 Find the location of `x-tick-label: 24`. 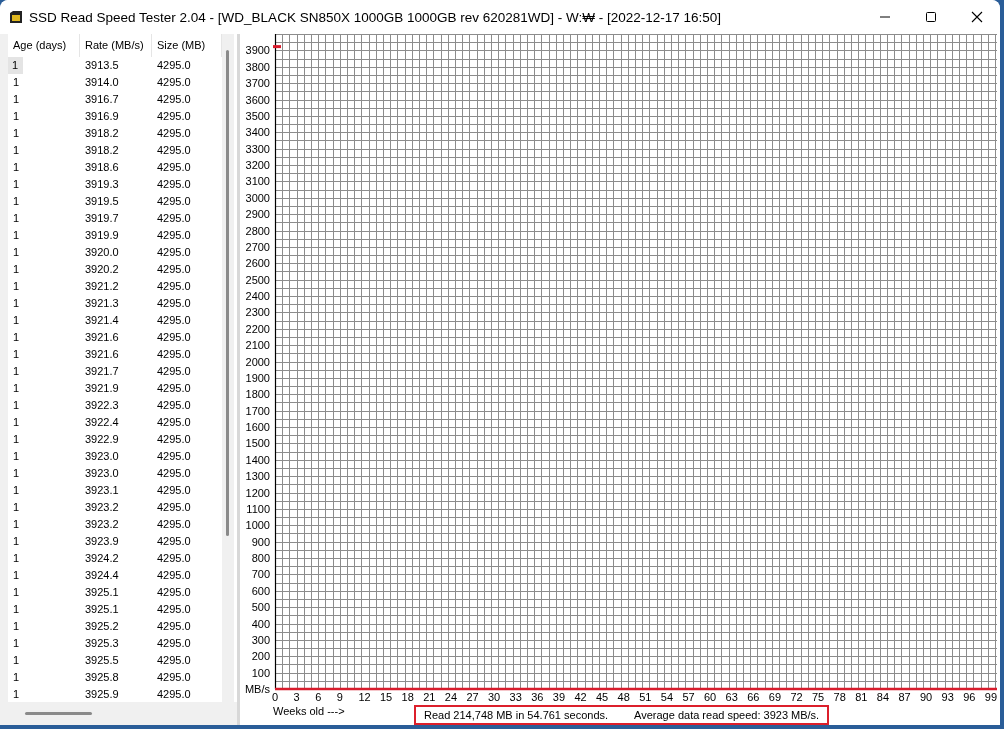

x-tick-label: 24 is located at coordinates (451, 697).